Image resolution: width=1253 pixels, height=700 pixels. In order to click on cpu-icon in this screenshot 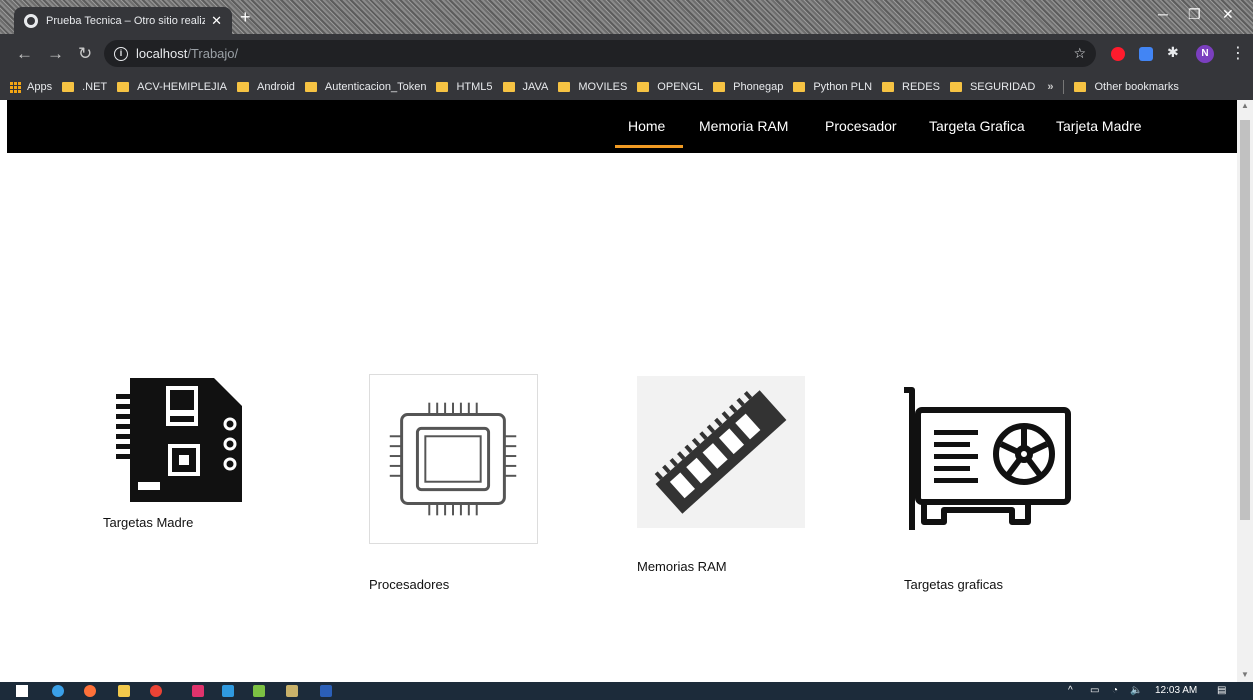, I will do `click(453, 459)`.